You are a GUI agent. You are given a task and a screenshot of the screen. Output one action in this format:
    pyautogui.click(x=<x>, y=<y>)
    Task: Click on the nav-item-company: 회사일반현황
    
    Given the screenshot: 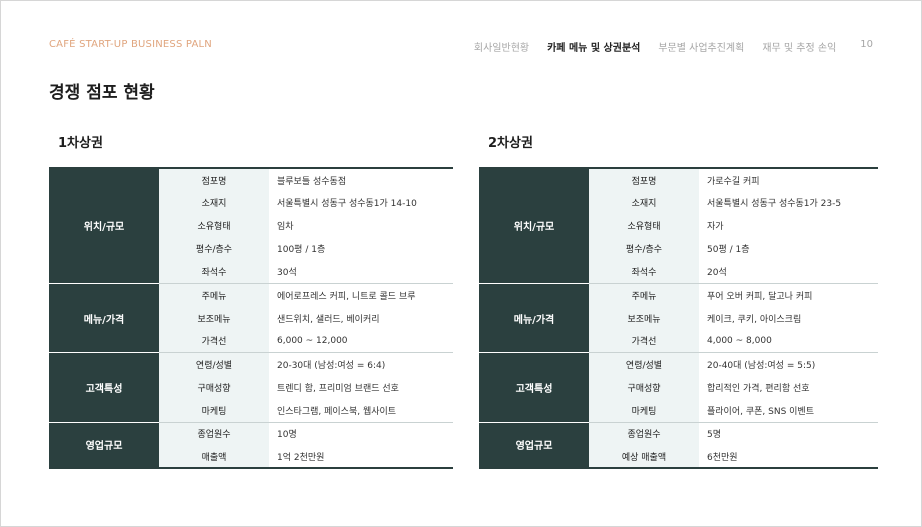 What is the action you would take?
    pyautogui.click(x=501, y=46)
    